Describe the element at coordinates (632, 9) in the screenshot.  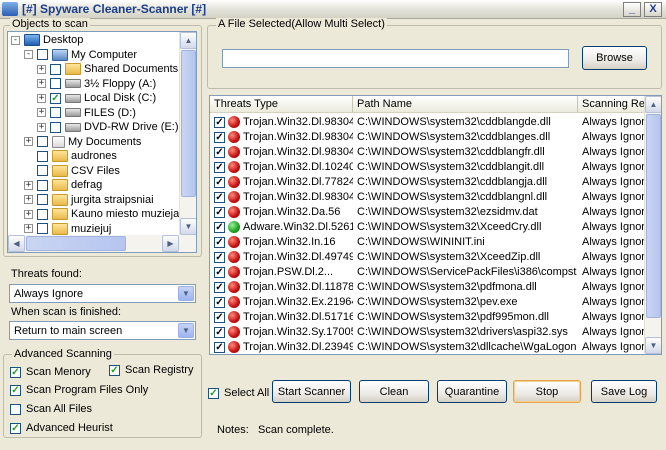
I see `minimize-button: _` at that location.